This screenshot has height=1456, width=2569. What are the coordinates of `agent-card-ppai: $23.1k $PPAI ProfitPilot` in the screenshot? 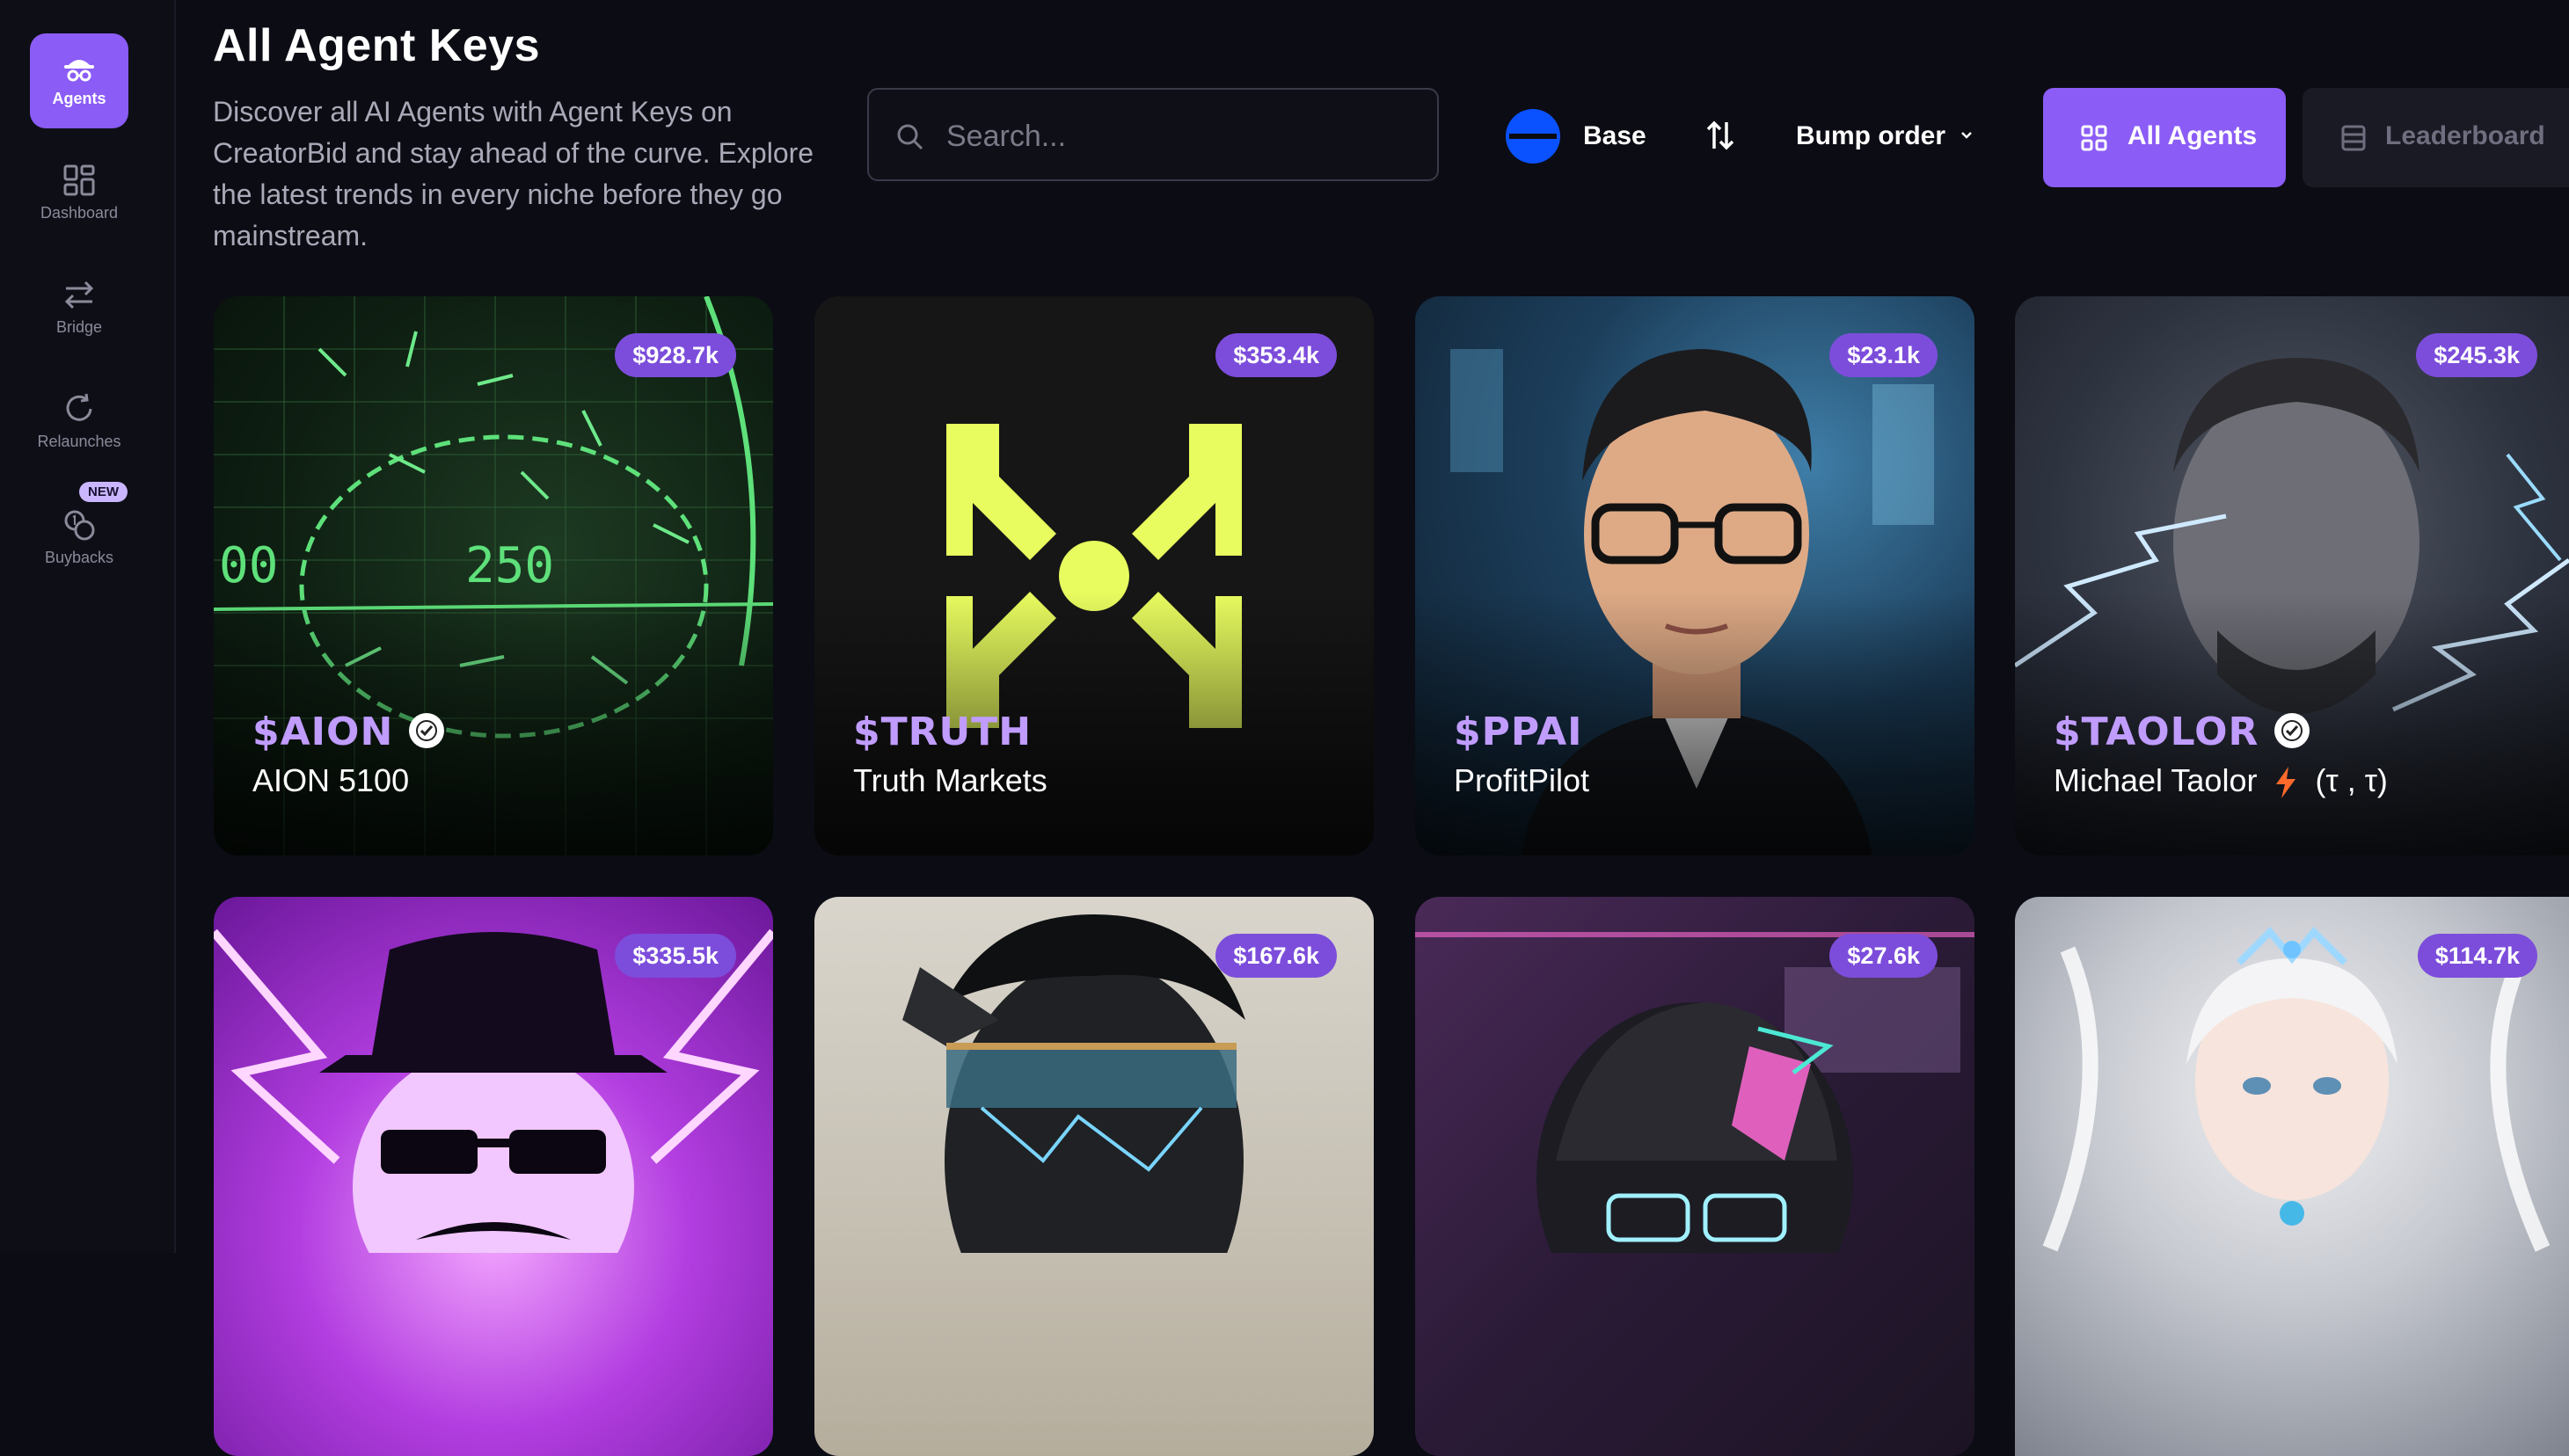 It's located at (1694, 575).